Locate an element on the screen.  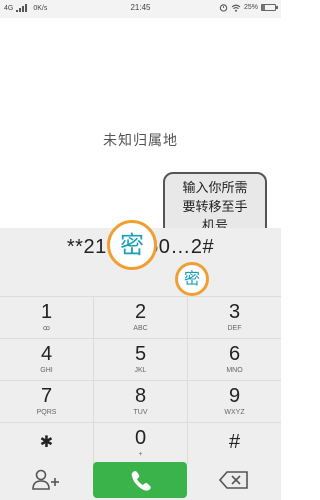
key-8: 8 TUV is located at coordinates (140, 401).